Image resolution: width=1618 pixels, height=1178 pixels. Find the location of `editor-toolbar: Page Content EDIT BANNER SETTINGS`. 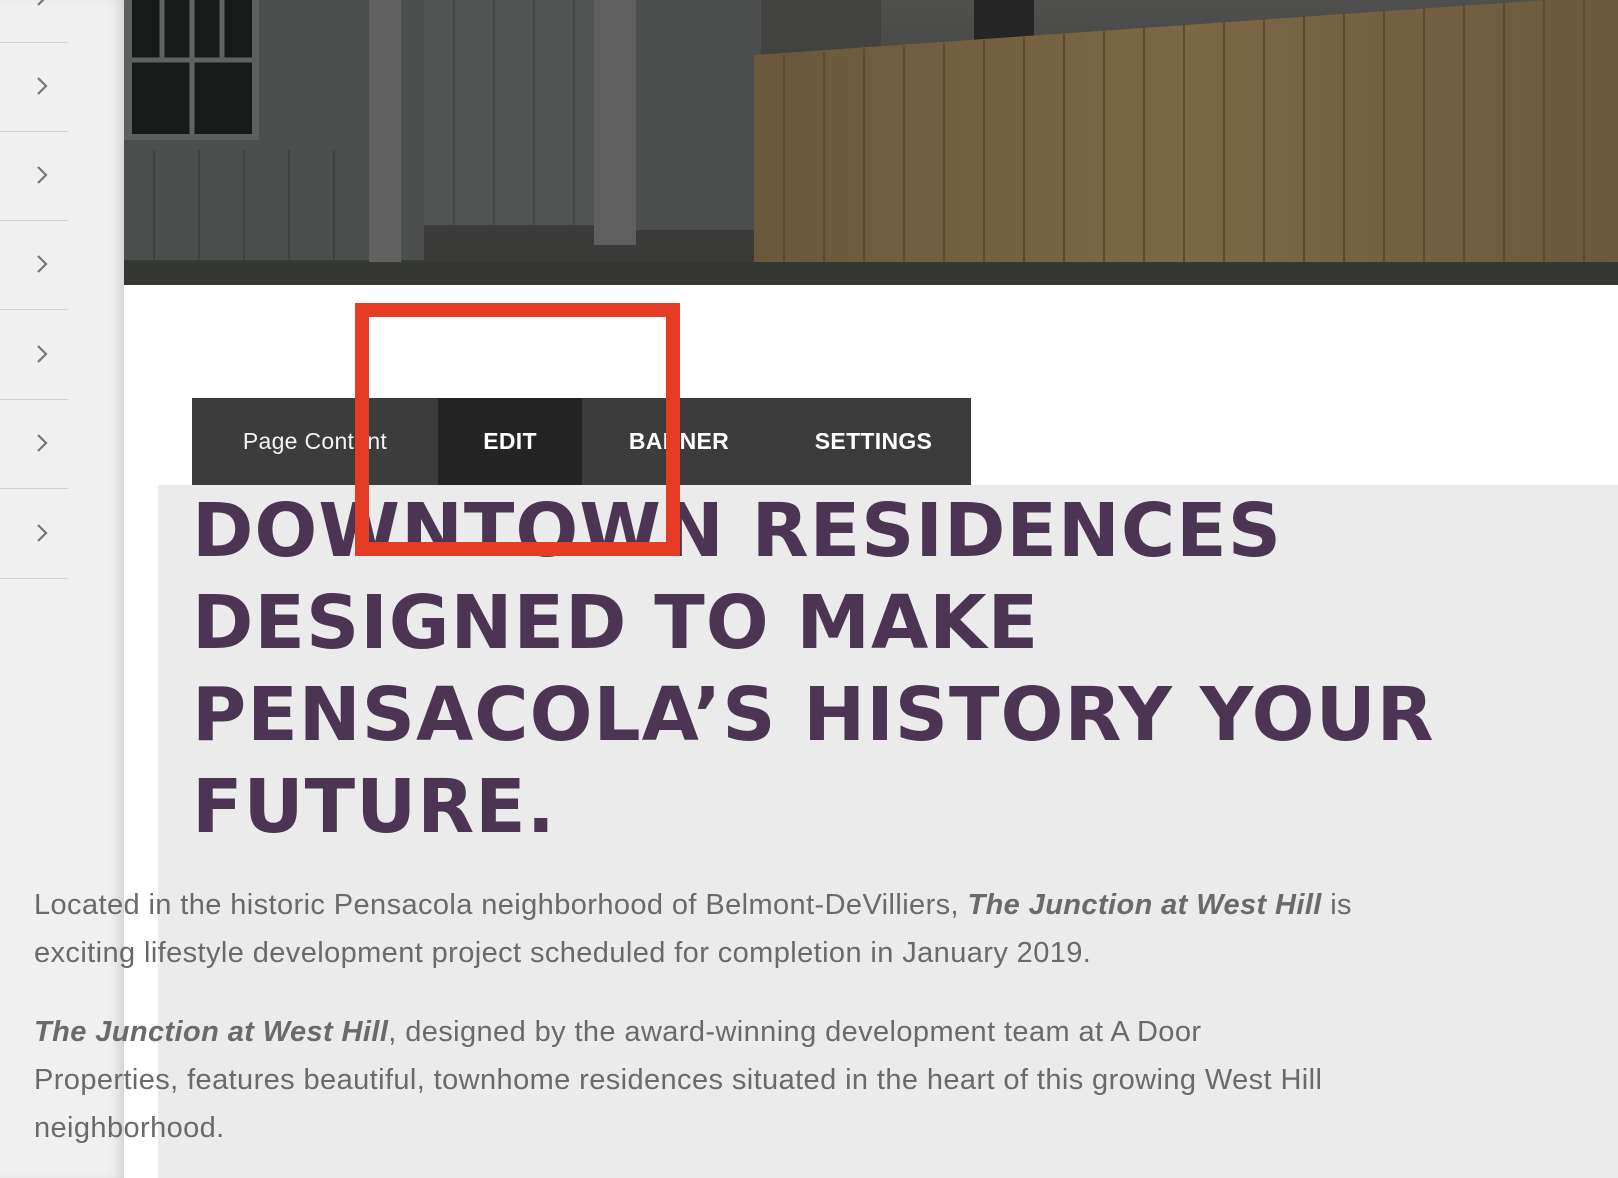

editor-toolbar: Page Content EDIT BANNER SETTINGS is located at coordinates (581, 441).